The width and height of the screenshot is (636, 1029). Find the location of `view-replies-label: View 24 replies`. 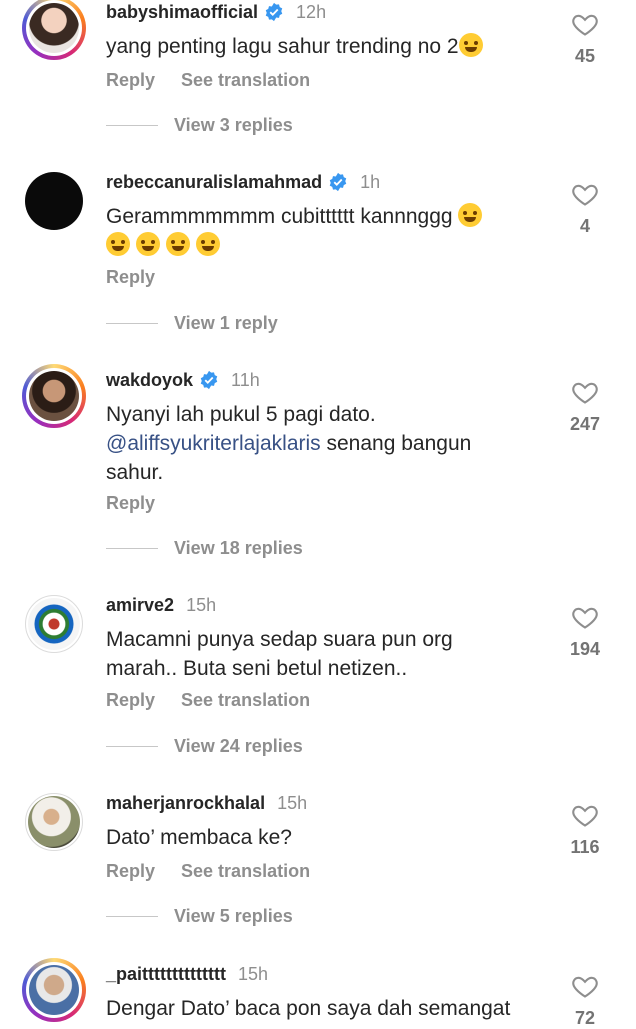

view-replies-label: View 24 replies is located at coordinates (238, 746).